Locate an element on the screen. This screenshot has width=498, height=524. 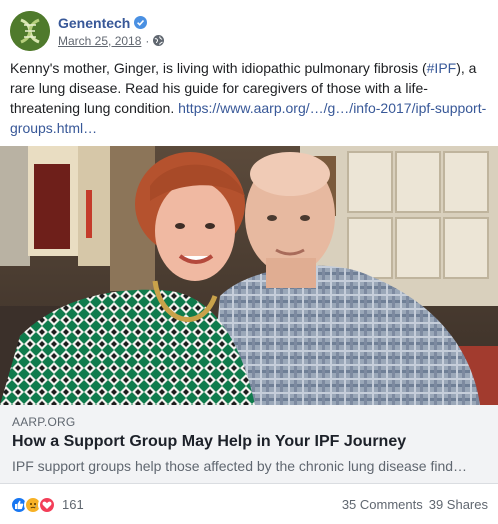
reactions-summary: 161 is located at coordinates (47, 504).